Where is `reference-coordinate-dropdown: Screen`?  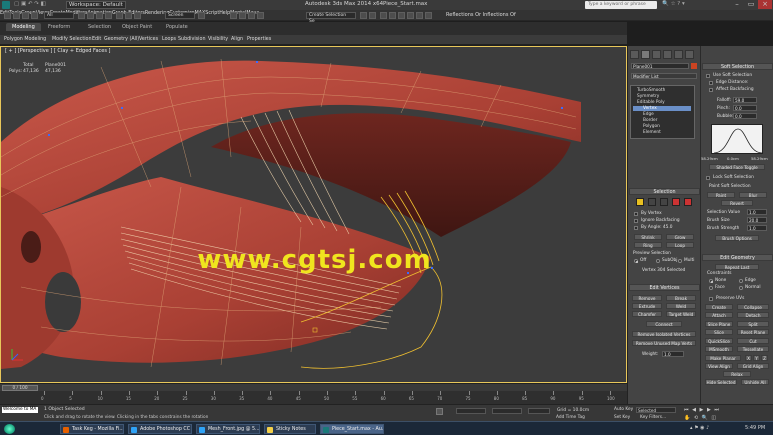
reference-coordinate-dropdown: Screen is located at coordinates (180, 15).